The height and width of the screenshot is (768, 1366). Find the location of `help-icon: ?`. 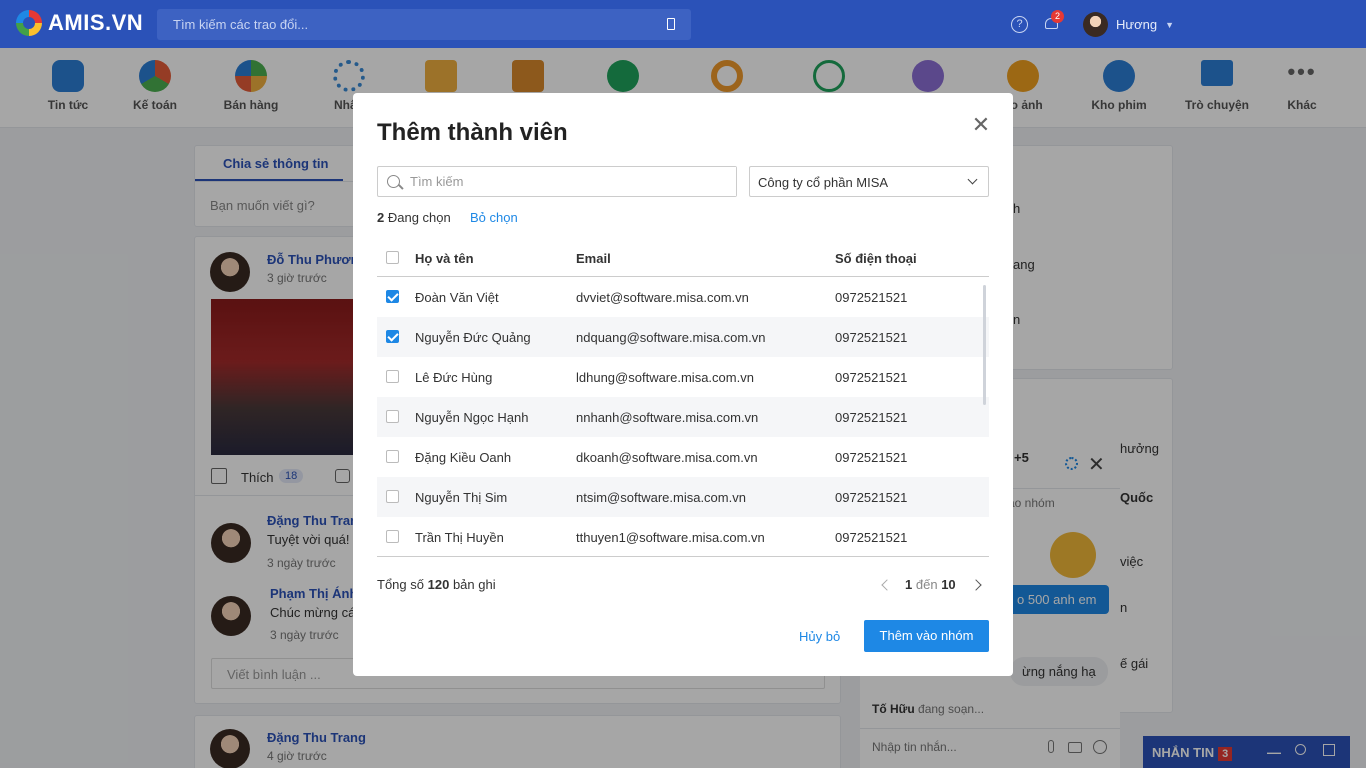

help-icon: ? is located at coordinates (1019, 24).